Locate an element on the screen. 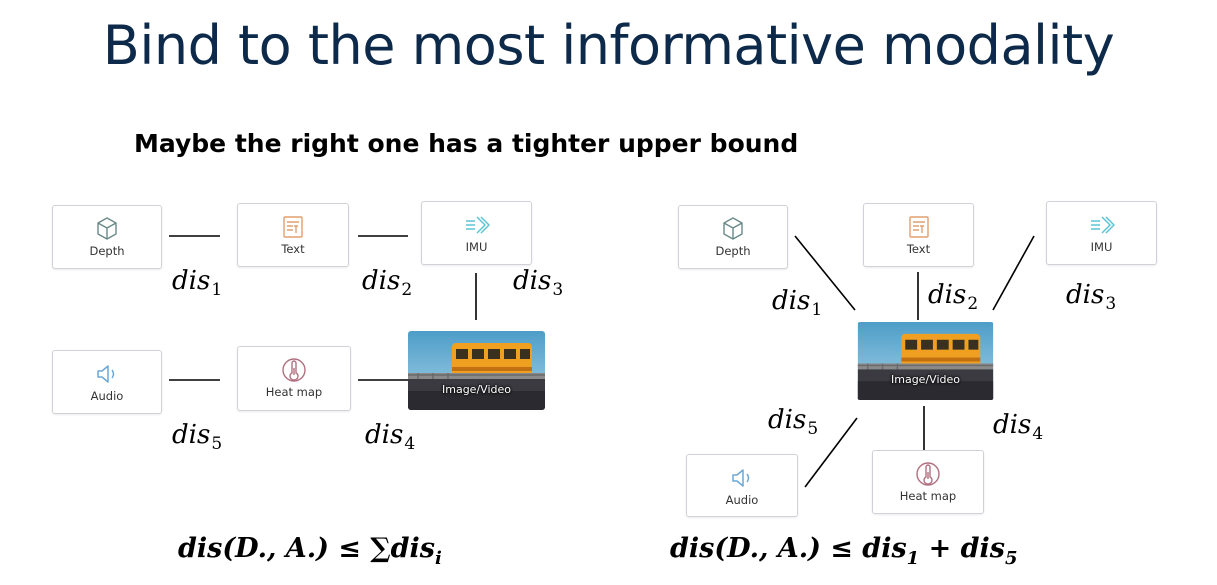 This screenshot has height=585, width=1217. imu-card: IMU is located at coordinates (476, 233).